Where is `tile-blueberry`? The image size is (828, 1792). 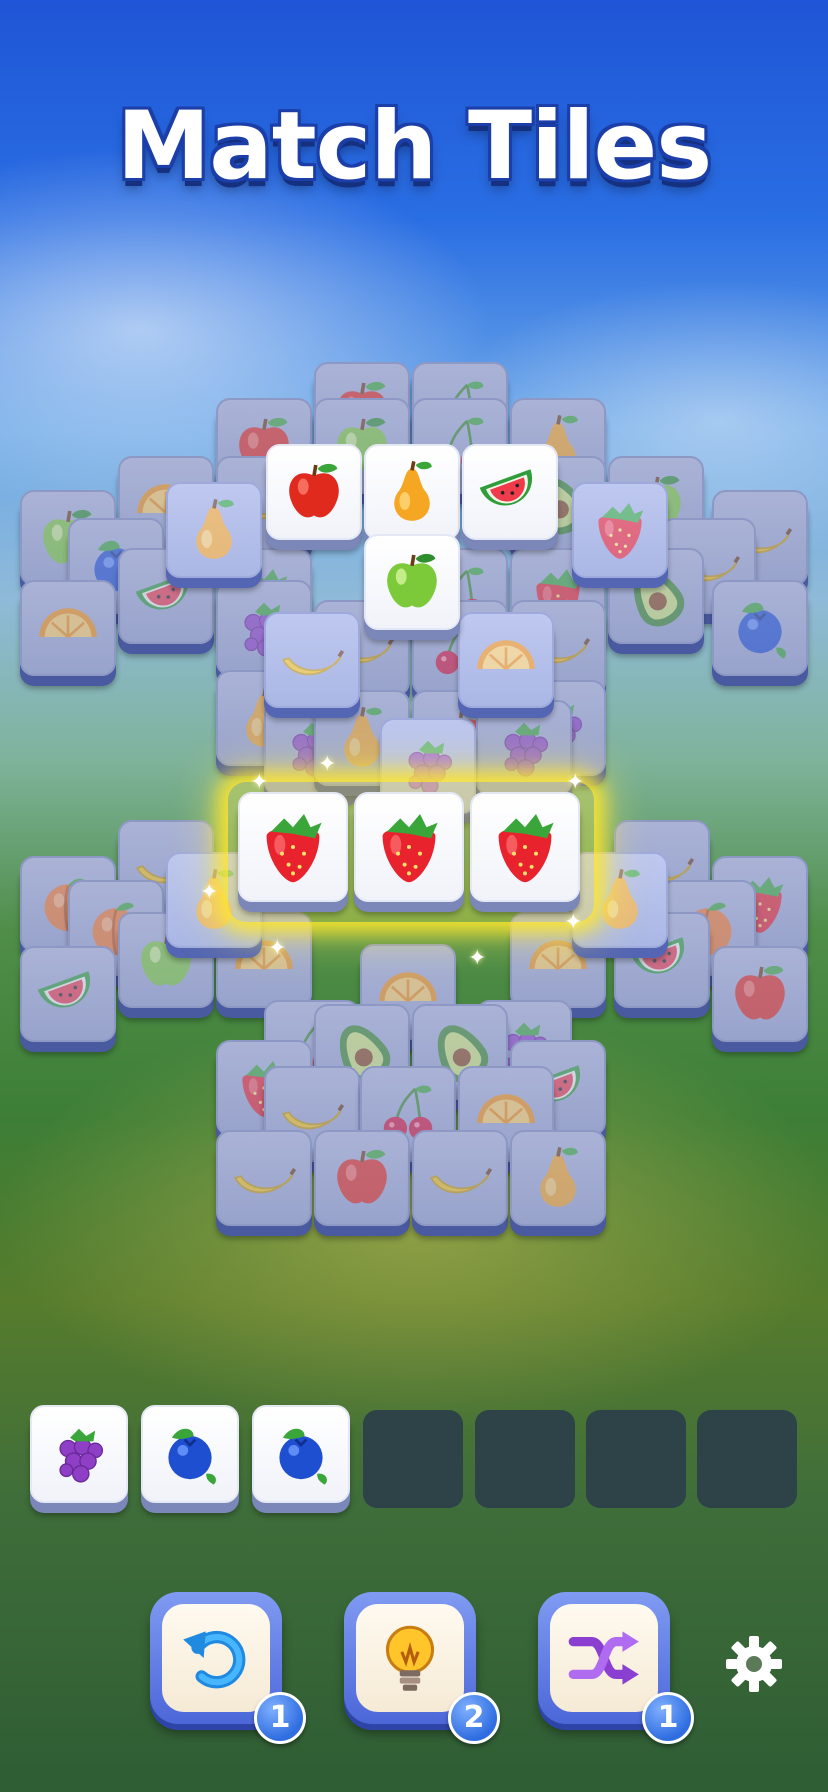
tile-blueberry is located at coordinates (760, 628).